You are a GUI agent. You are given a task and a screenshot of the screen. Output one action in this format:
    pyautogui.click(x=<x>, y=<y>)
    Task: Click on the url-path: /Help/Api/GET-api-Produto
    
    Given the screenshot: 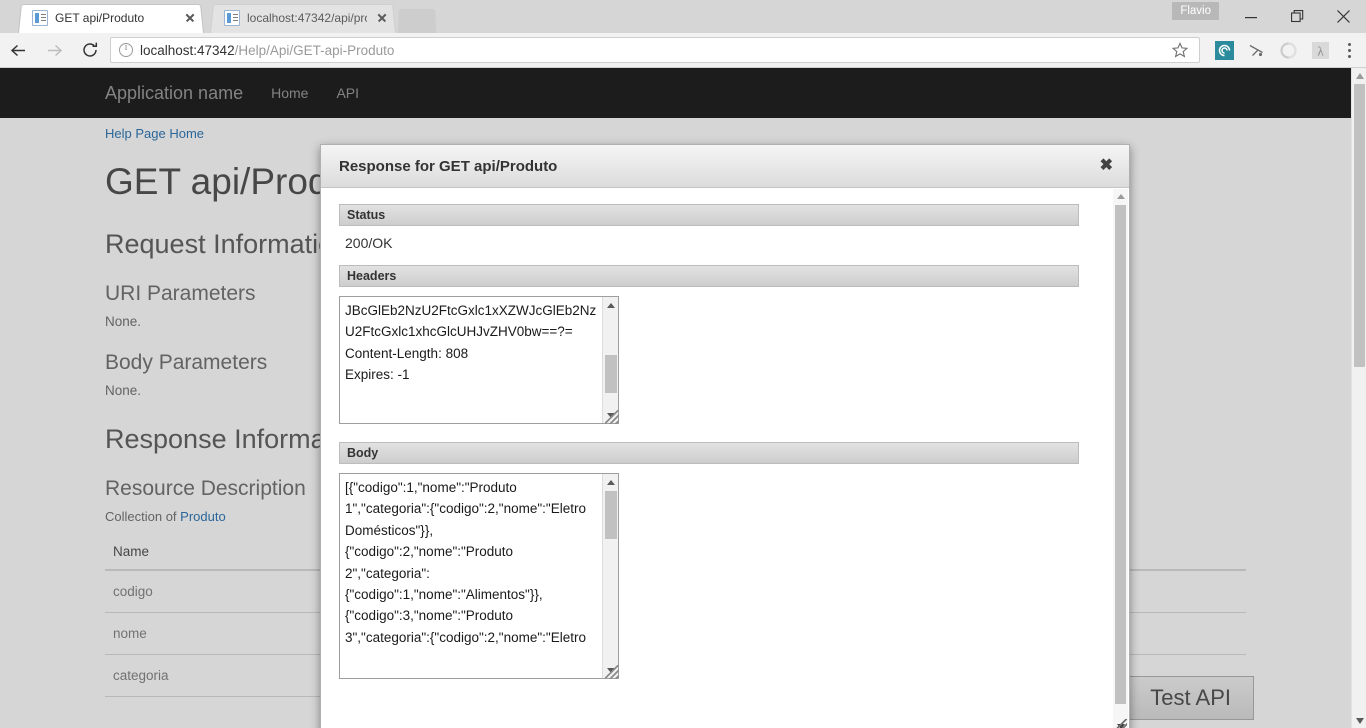 What is the action you would take?
    pyautogui.click(x=314, y=50)
    